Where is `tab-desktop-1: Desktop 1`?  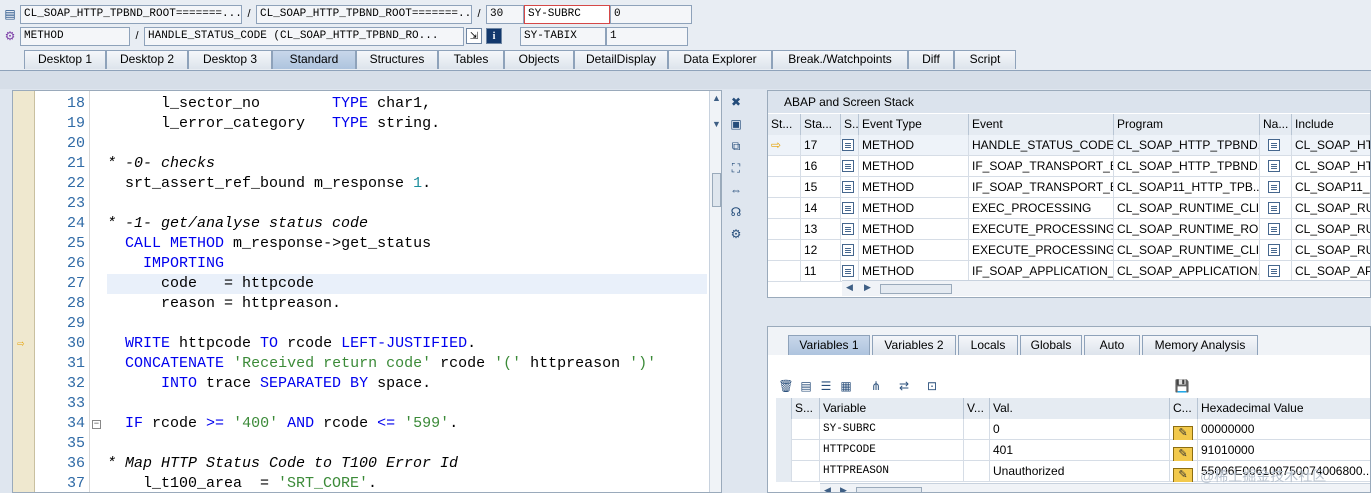
tab-desktop-1: Desktop 1 is located at coordinates (65, 59).